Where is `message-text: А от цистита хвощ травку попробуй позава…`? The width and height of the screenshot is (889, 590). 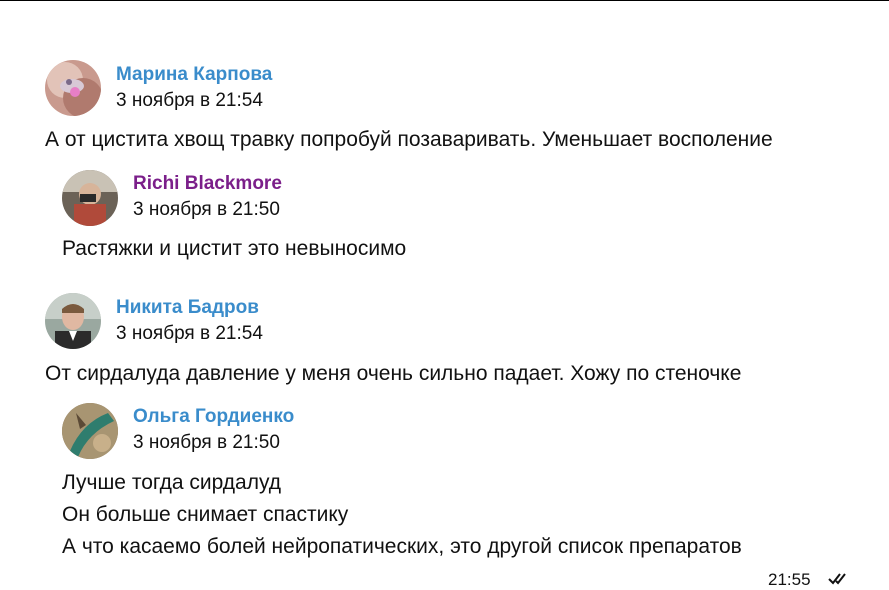
message-text: А от цистита хвощ травку попробуй позава… is located at coordinates (409, 139).